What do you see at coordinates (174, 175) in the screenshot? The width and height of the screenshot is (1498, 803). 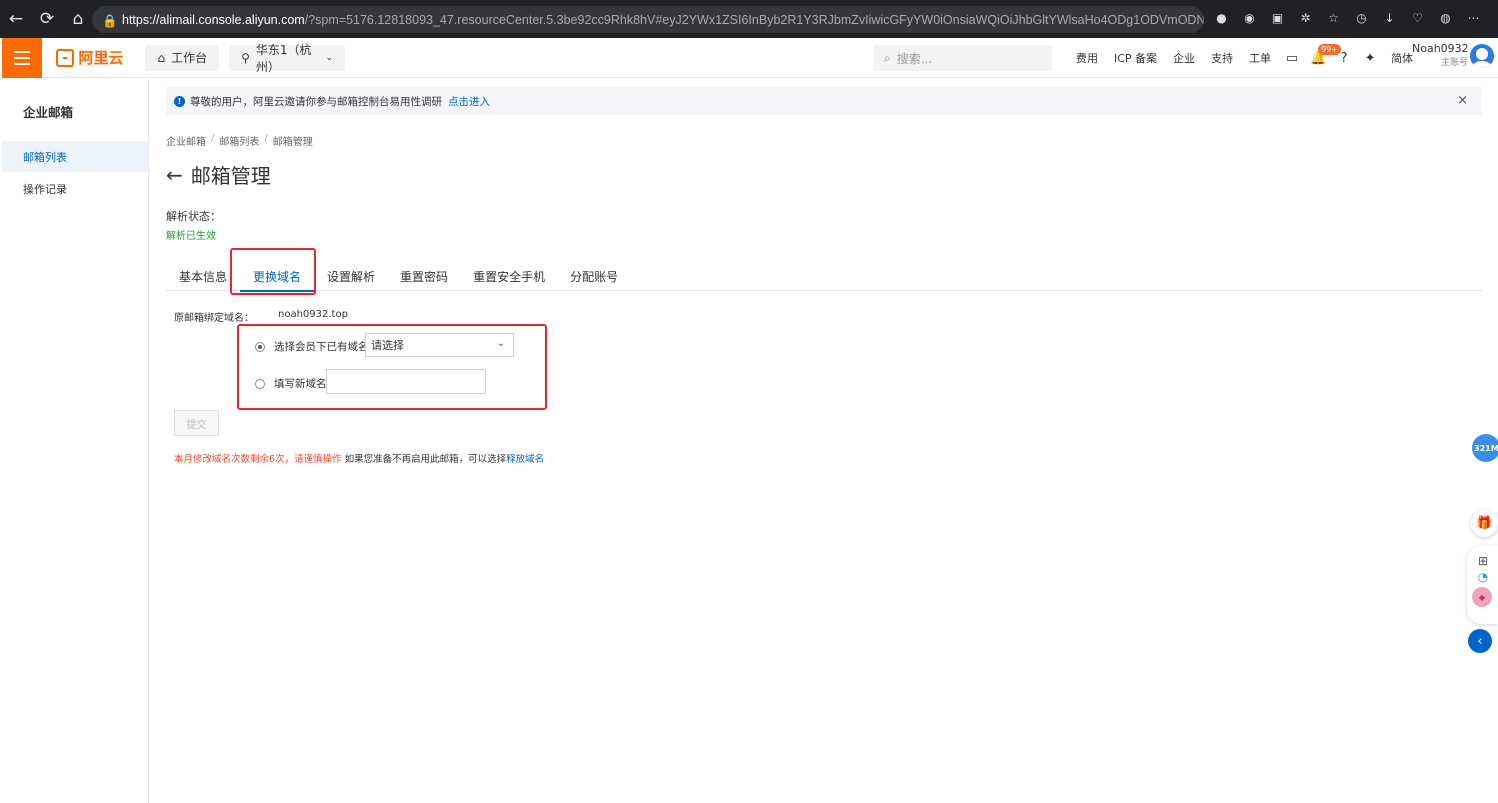 I see `back-arrow-icon: ←` at bounding box center [174, 175].